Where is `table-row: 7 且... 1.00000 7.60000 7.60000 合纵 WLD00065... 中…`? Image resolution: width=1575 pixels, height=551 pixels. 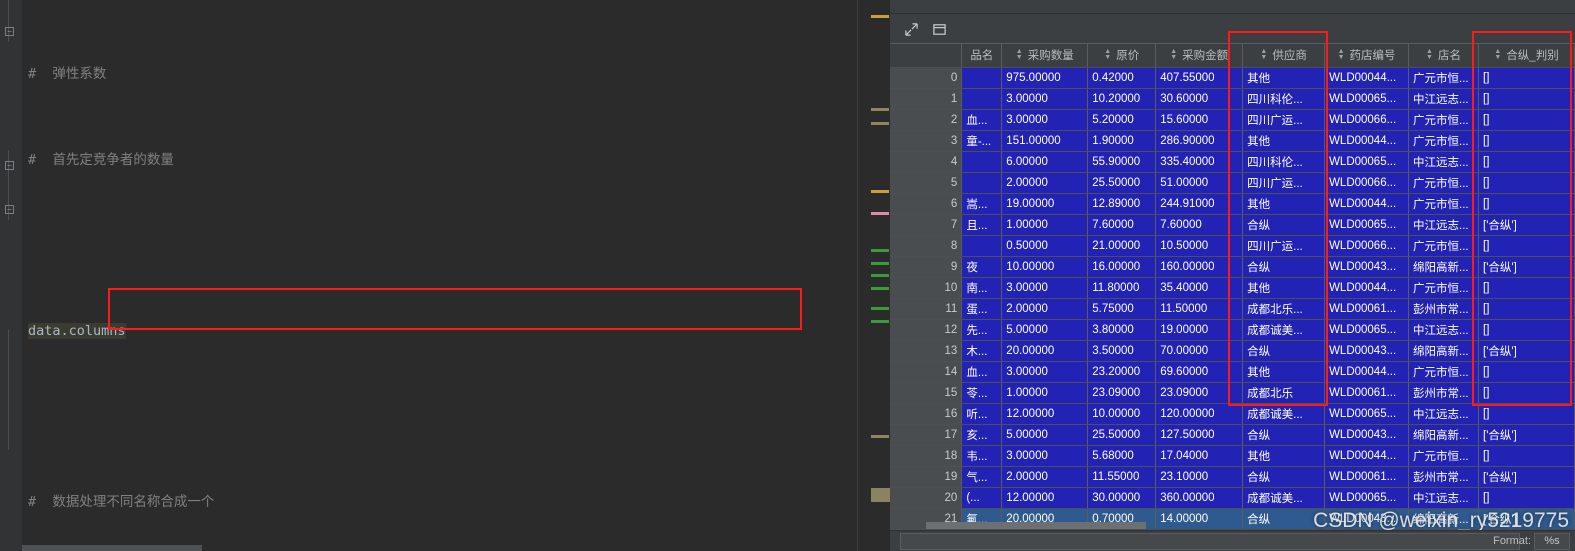
table-row: 7 且... 1.00000 7.60000 7.60000 合纵 WLD00065... 中… is located at coordinates (1232, 225).